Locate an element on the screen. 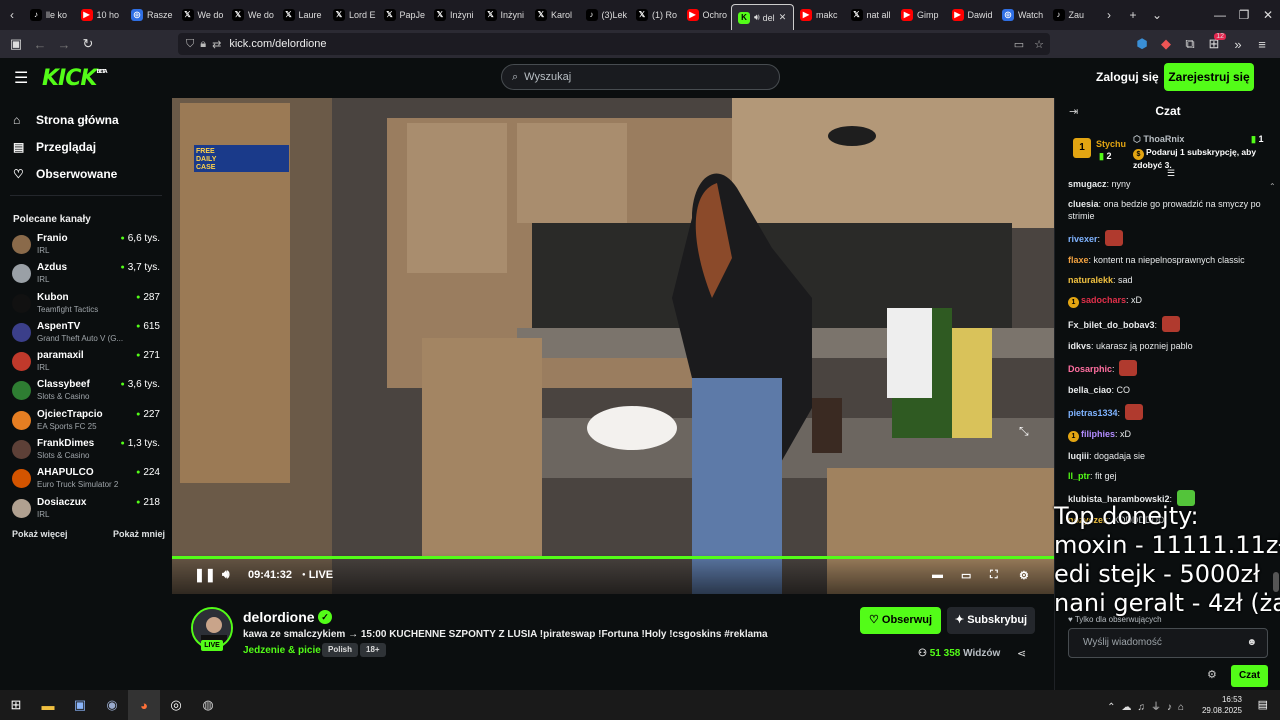 The height and width of the screenshot is (720, 1280). share-icon: ⋖ is located at coordinates (1021, 653).